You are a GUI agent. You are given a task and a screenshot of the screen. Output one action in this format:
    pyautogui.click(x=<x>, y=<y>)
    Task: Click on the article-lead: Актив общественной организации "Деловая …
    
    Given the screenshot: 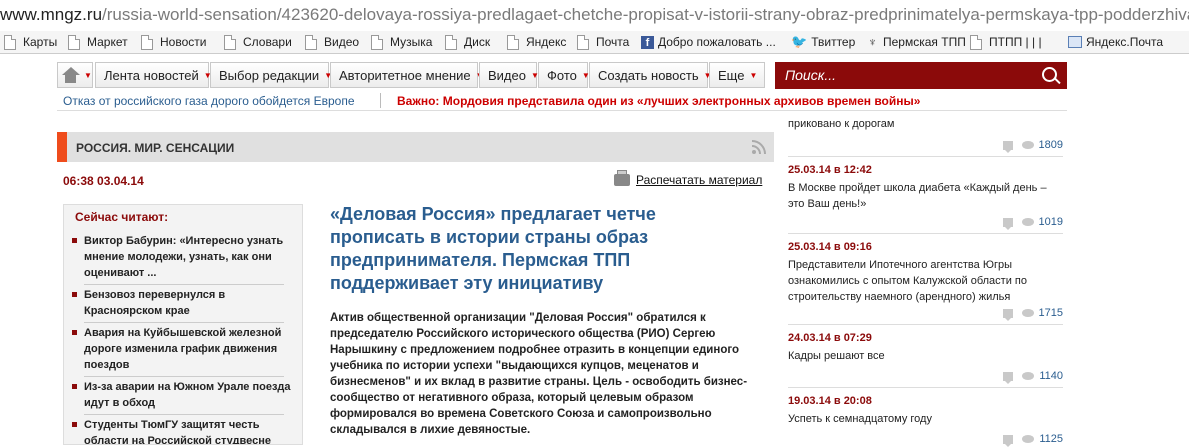 What is the action you would take?
    pyautogui.click(x=539, y=374)
    